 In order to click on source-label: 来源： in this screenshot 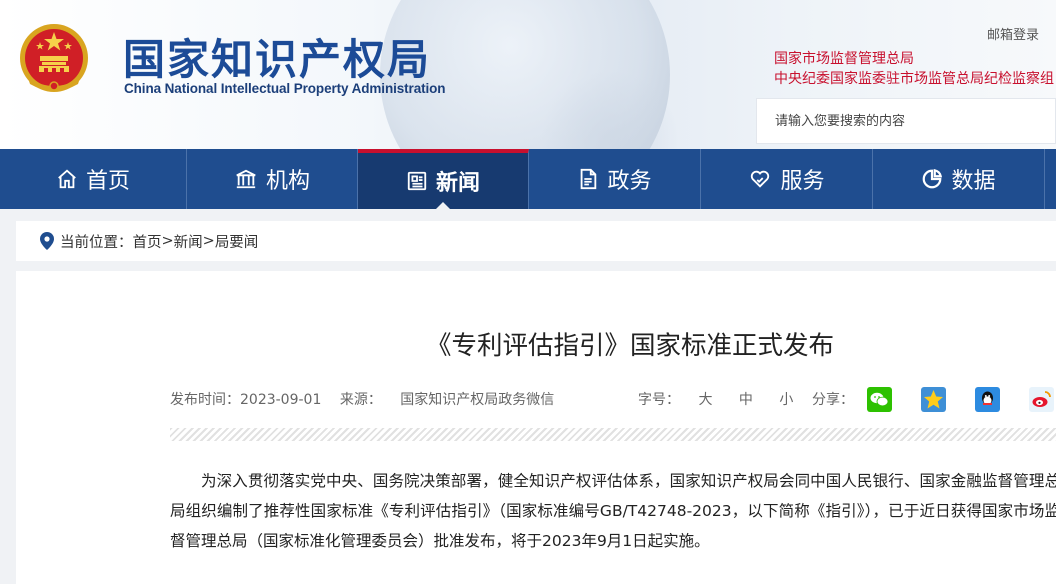, I will do `click(360, 400)`.